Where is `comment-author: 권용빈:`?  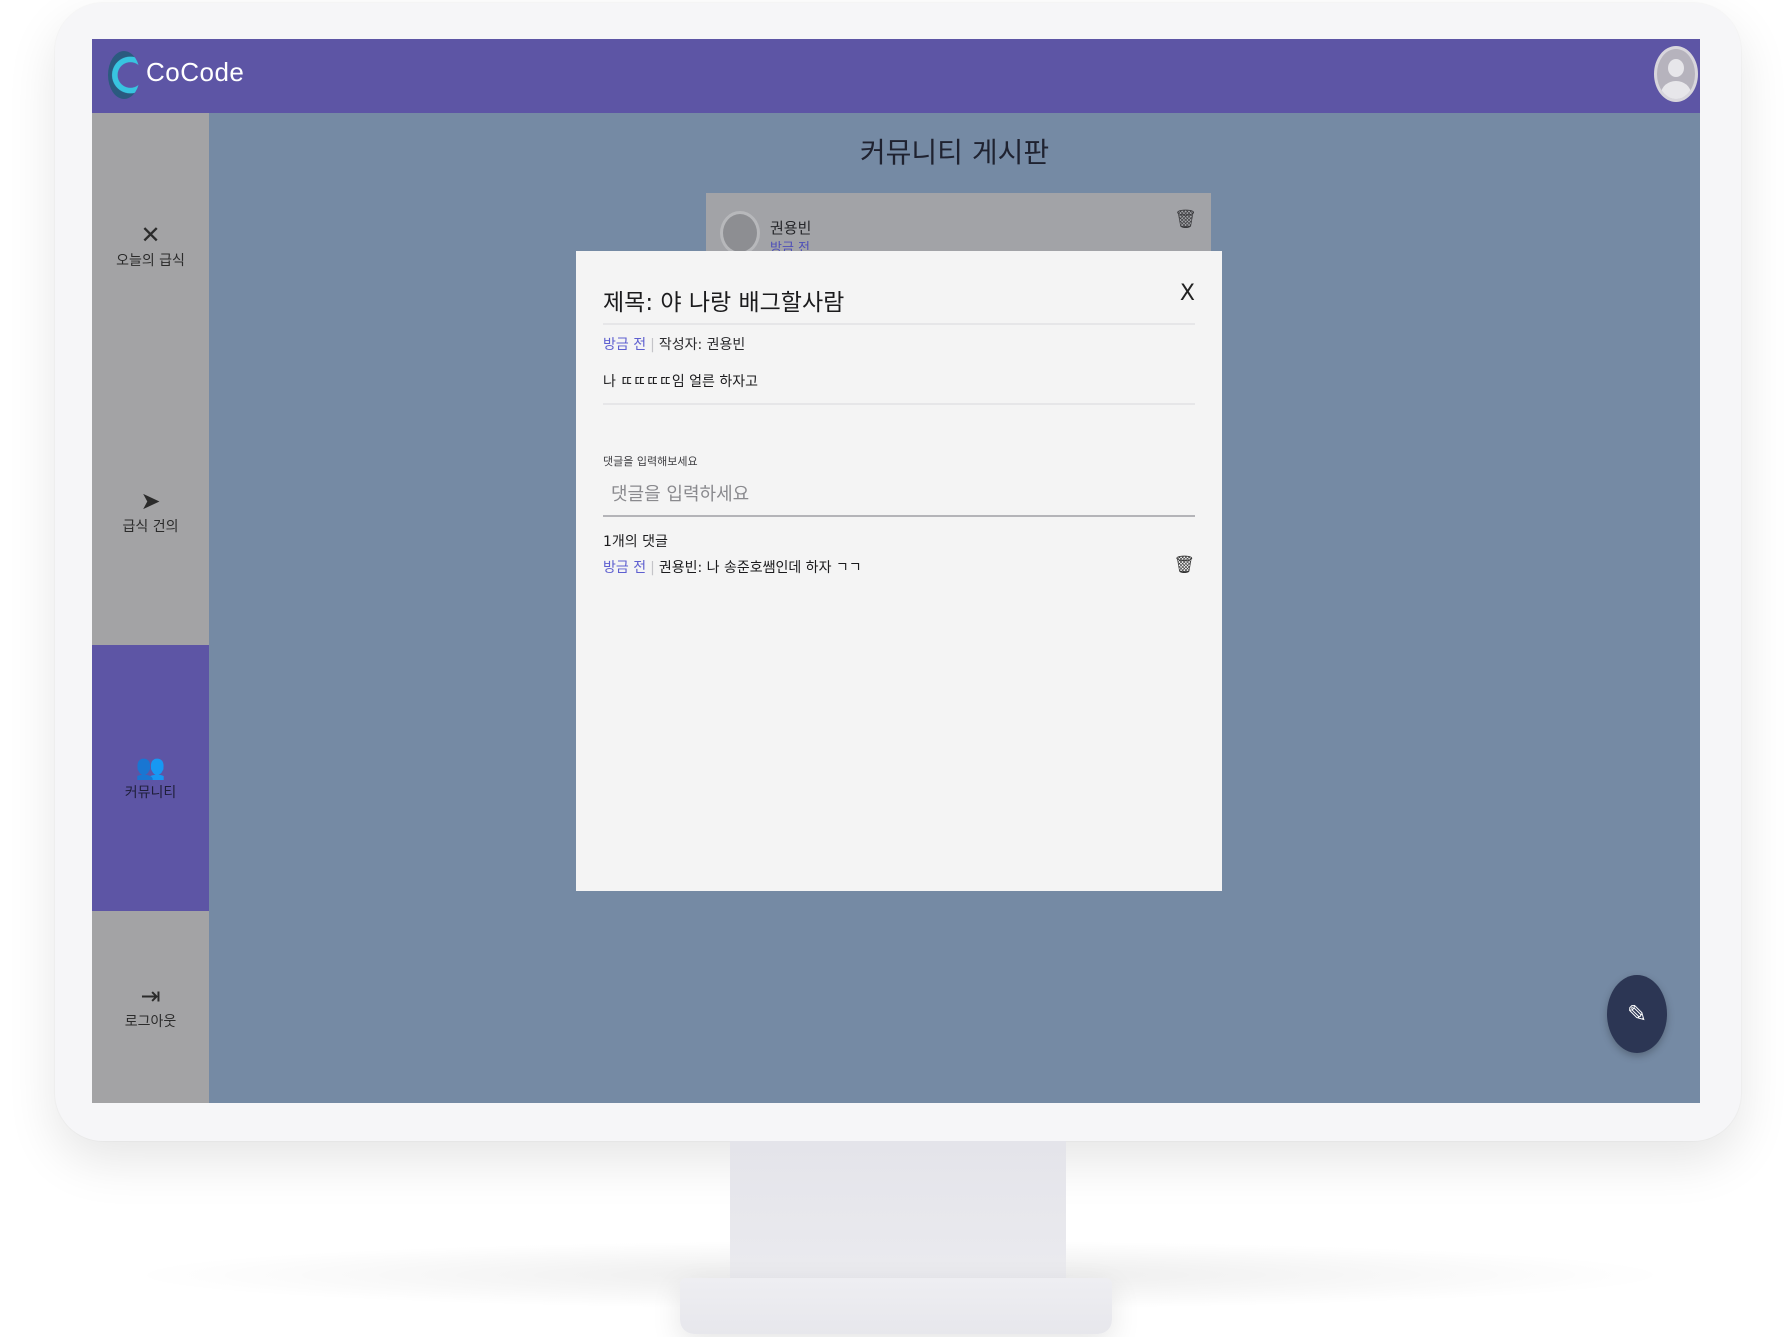
comment-author: 권용빈: is located at coordinates (680, 568).